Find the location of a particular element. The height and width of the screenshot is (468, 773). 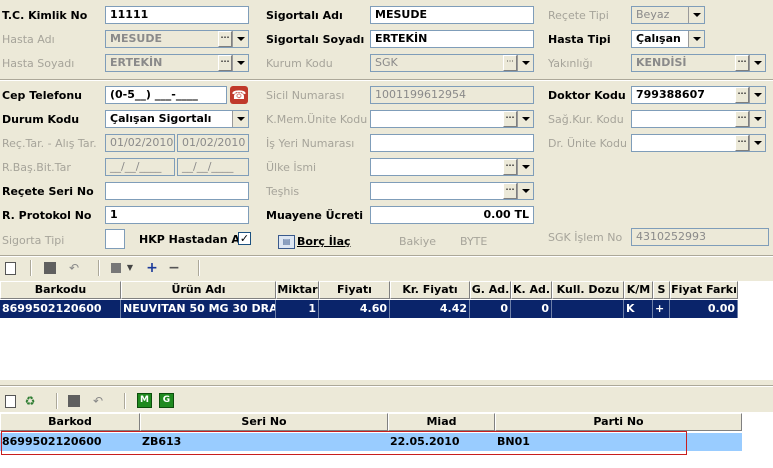

grid1-header-cell: Miktar is located at coordinates (297, 290).